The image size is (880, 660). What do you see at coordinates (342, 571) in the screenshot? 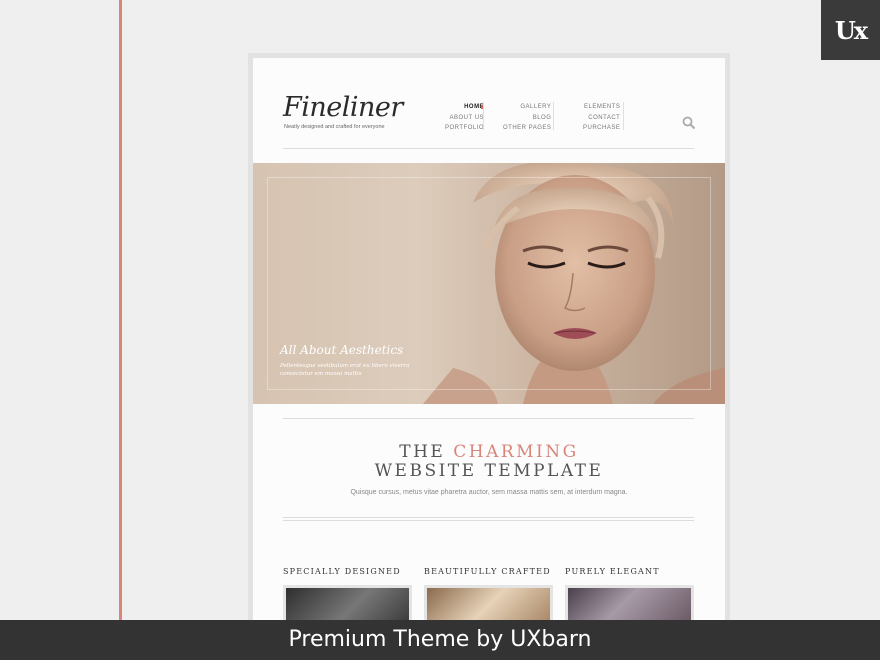
I see `feature-title-specially-designed: SPECIALLY DESIGNED` at bounding box center [342, 571].